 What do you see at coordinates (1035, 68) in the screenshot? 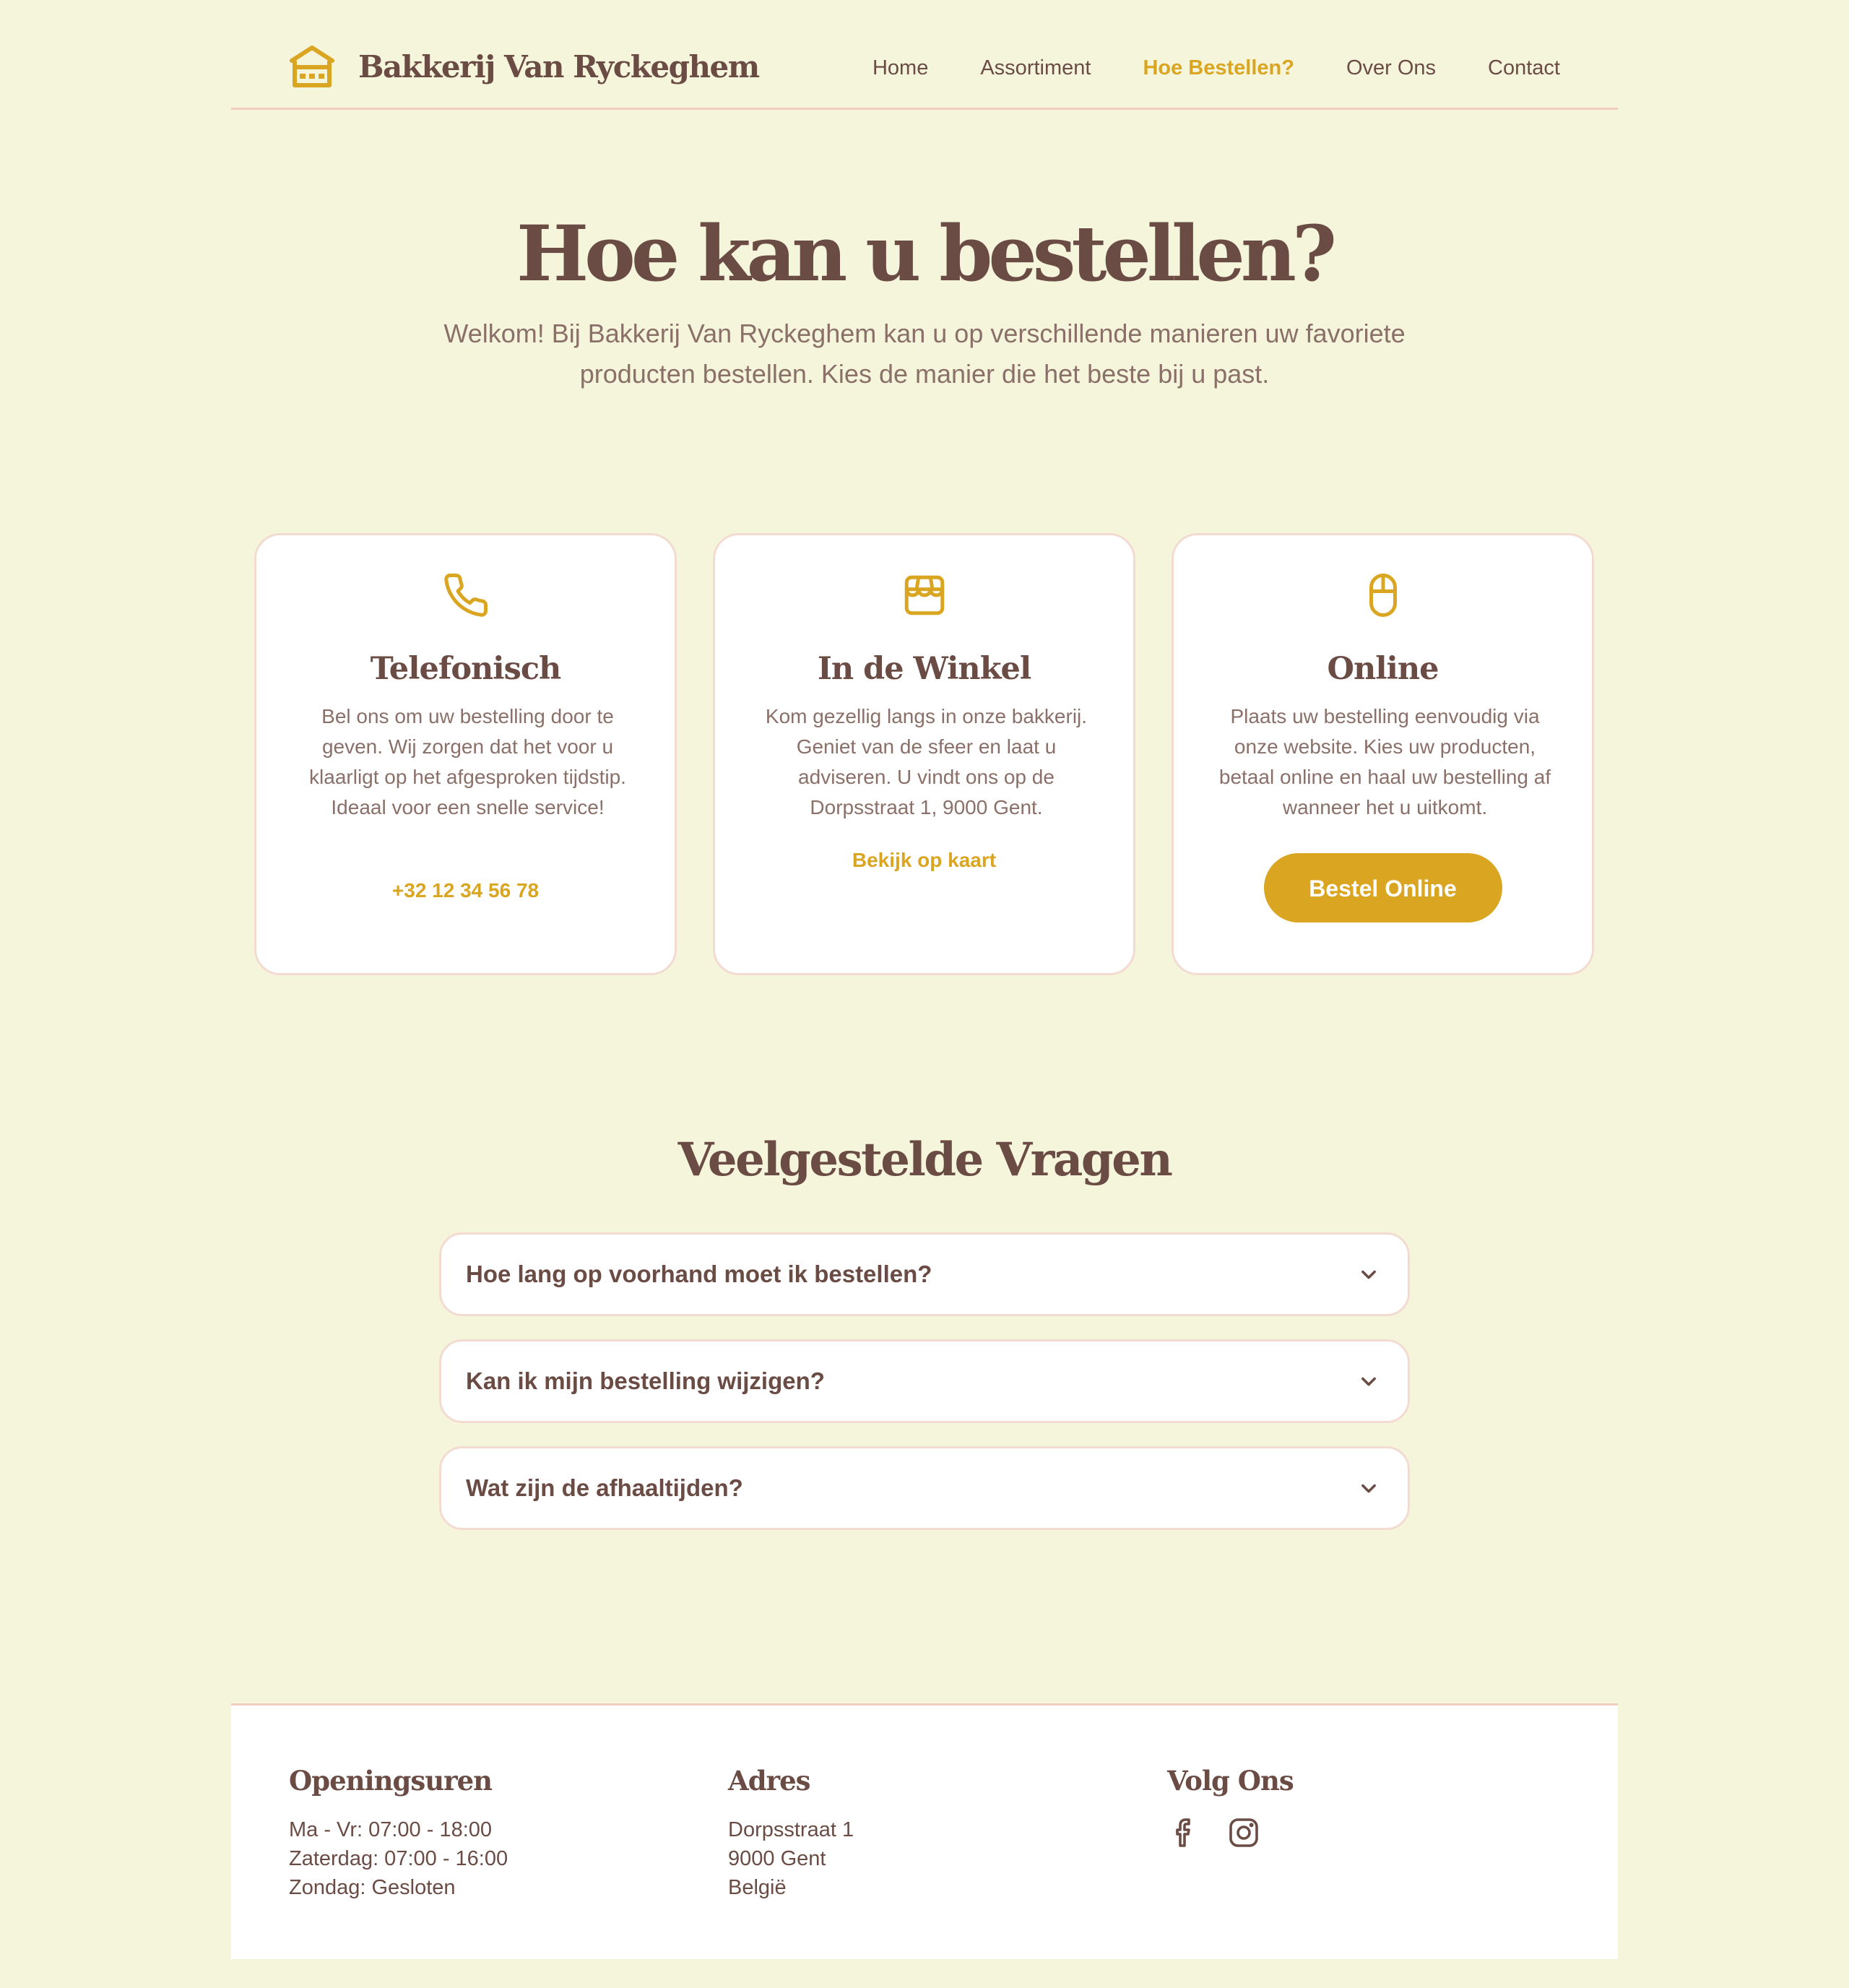
I see `nav-item-assortiment: Assortiment` at bounding box center [1035, 68].